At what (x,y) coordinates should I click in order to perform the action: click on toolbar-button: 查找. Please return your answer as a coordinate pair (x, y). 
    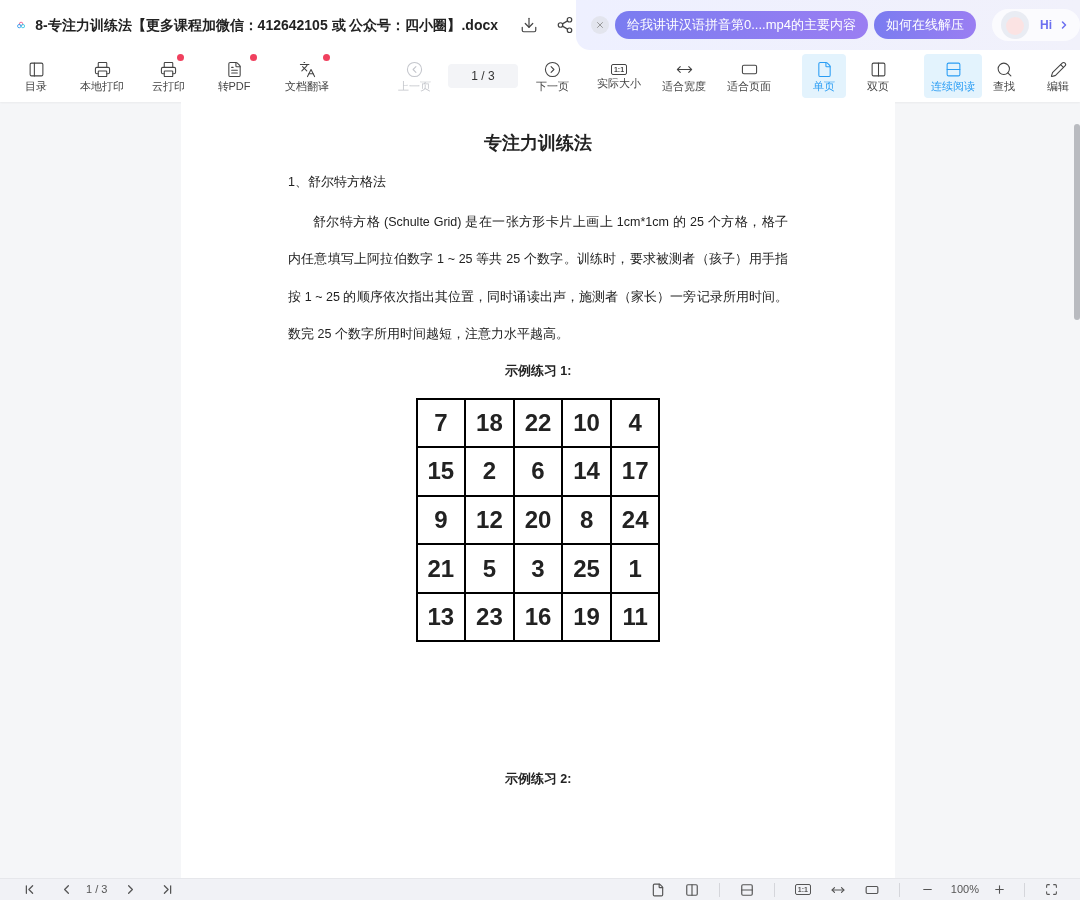
    Looking at the image, I should click on (1004, 76).